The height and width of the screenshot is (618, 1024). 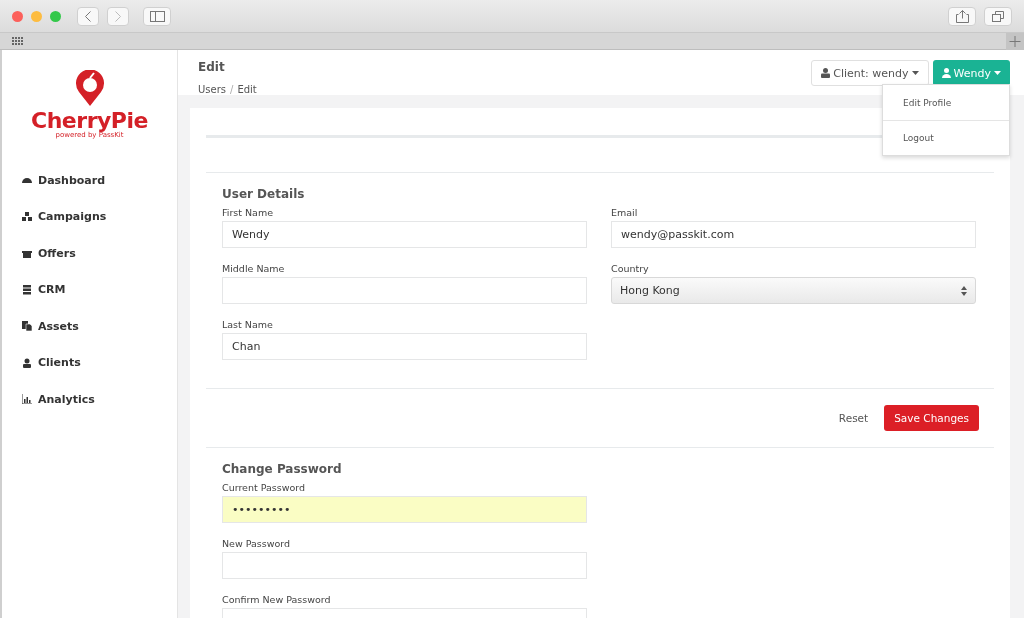 I want to click on forward-icon, so click(x=118, y=16).